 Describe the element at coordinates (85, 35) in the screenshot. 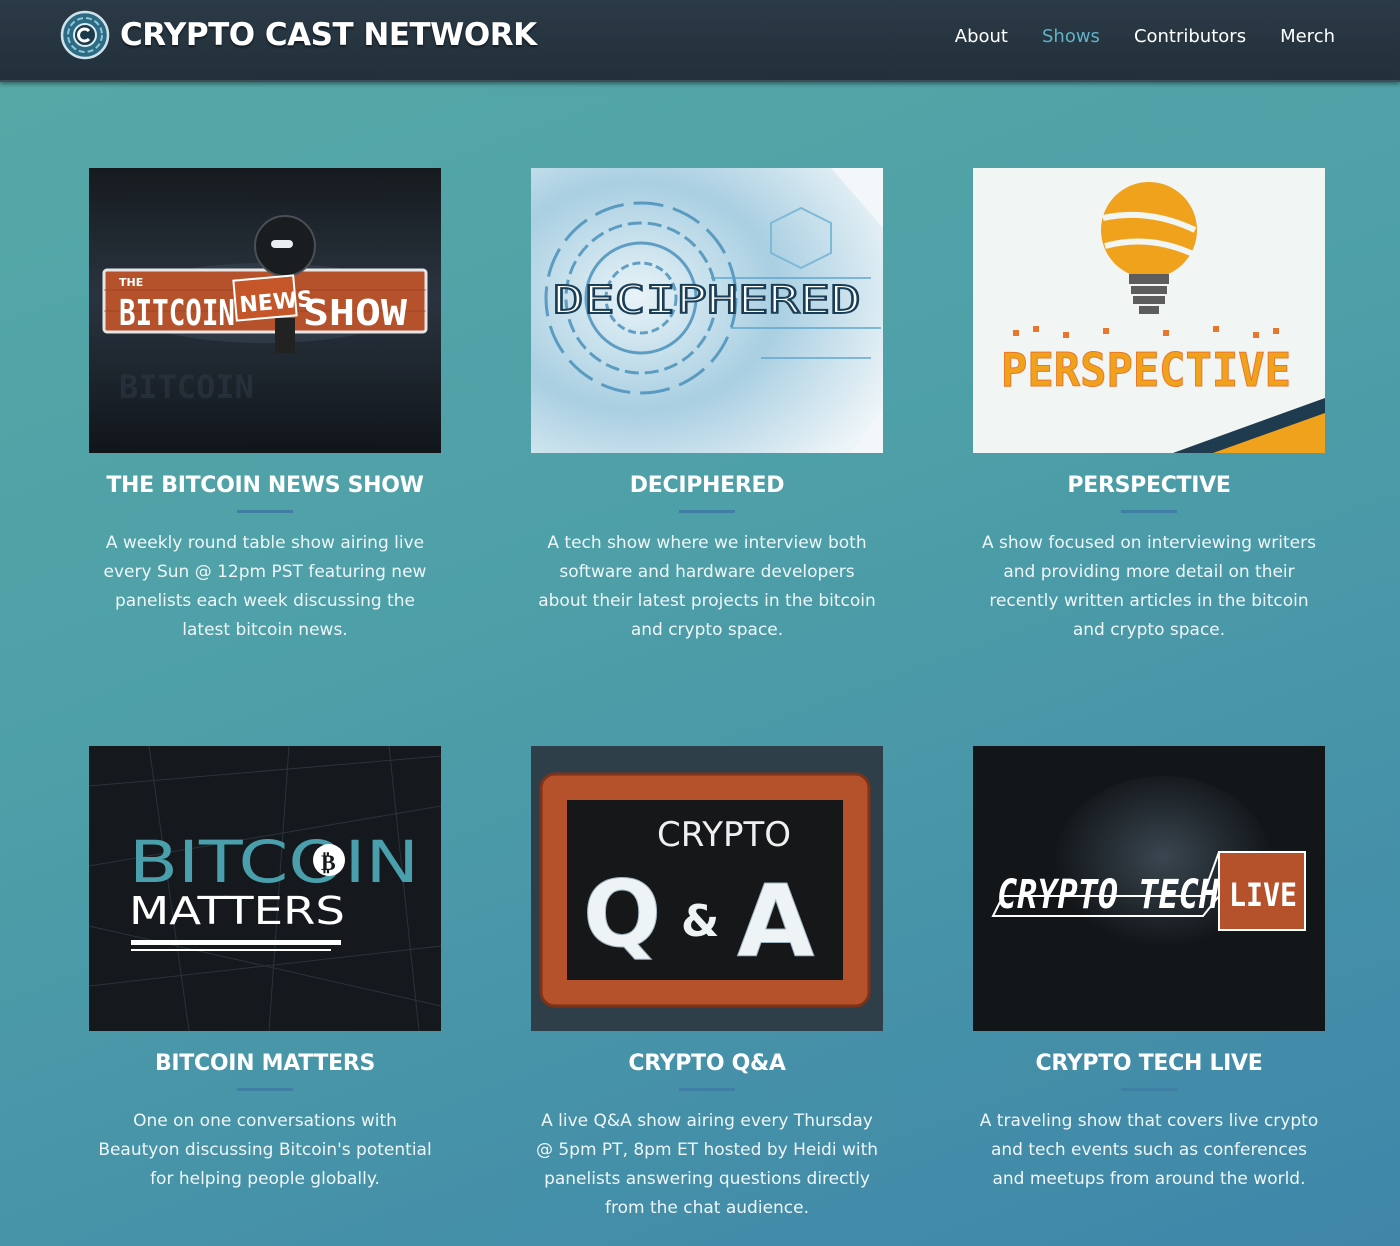

I see `brand-logo-icon` at that location.